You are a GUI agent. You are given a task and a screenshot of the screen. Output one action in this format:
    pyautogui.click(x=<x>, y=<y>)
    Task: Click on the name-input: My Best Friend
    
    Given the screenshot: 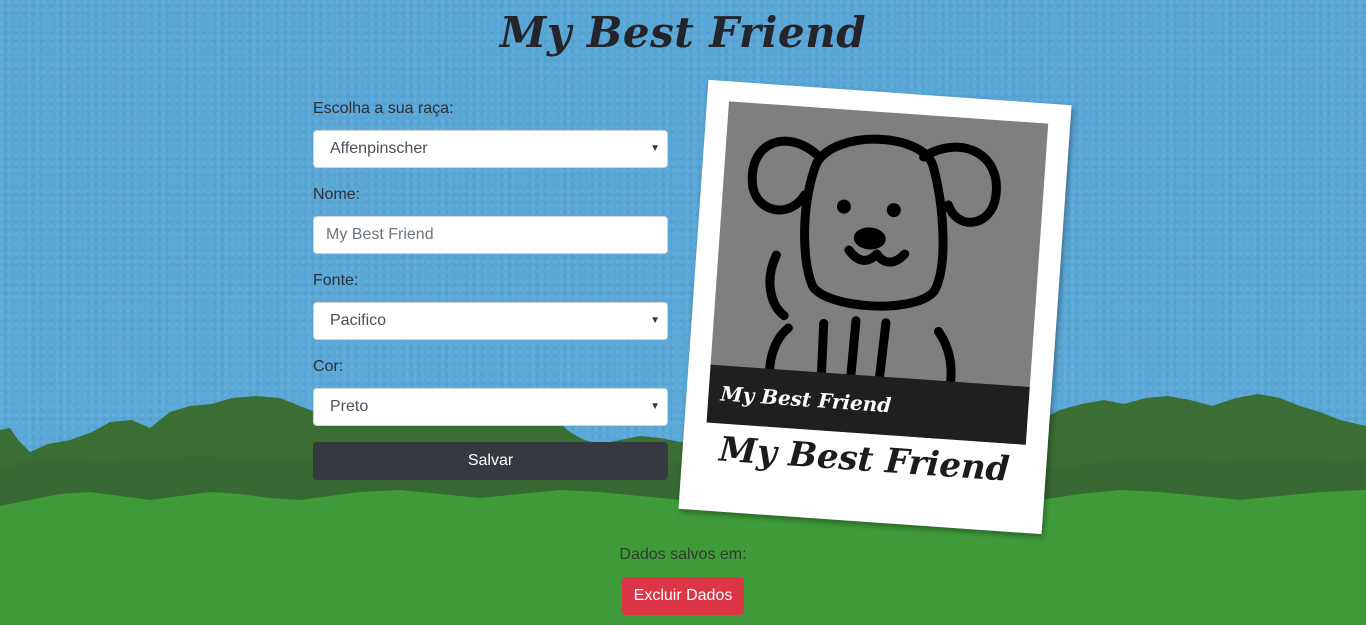 What is the action you would take?
    pyautogui.click(x=490, y=235)
    